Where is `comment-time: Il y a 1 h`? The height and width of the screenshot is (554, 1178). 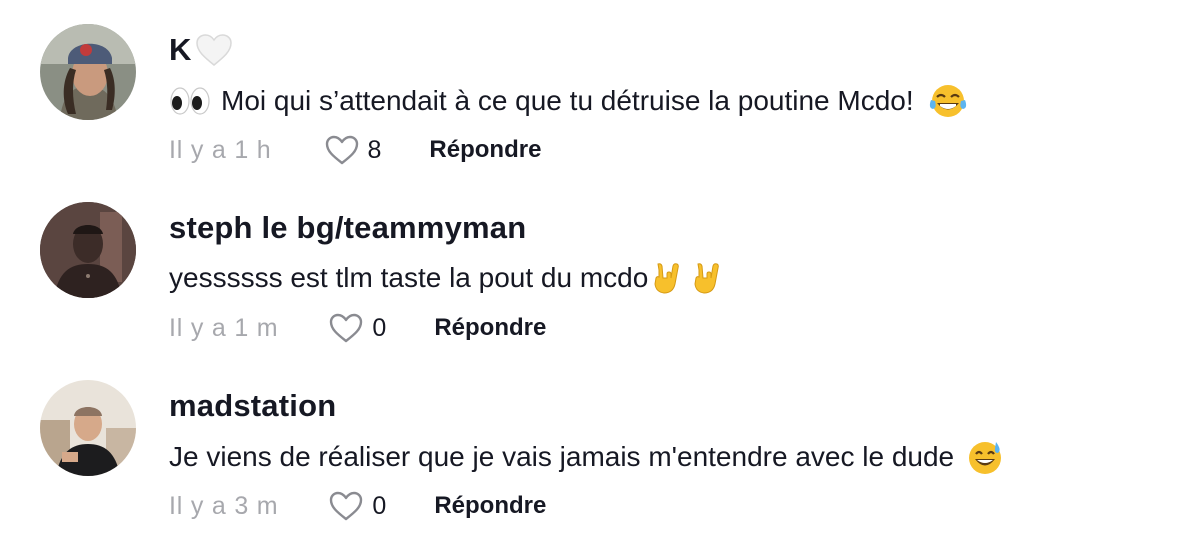 comment-time: Il y a 1 h is located at coordinates (220, 149).